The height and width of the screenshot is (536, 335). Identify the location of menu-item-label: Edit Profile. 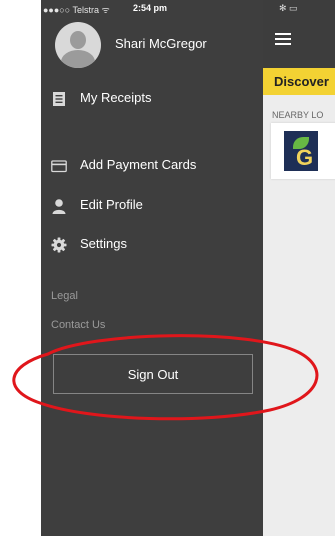
(111, 204).